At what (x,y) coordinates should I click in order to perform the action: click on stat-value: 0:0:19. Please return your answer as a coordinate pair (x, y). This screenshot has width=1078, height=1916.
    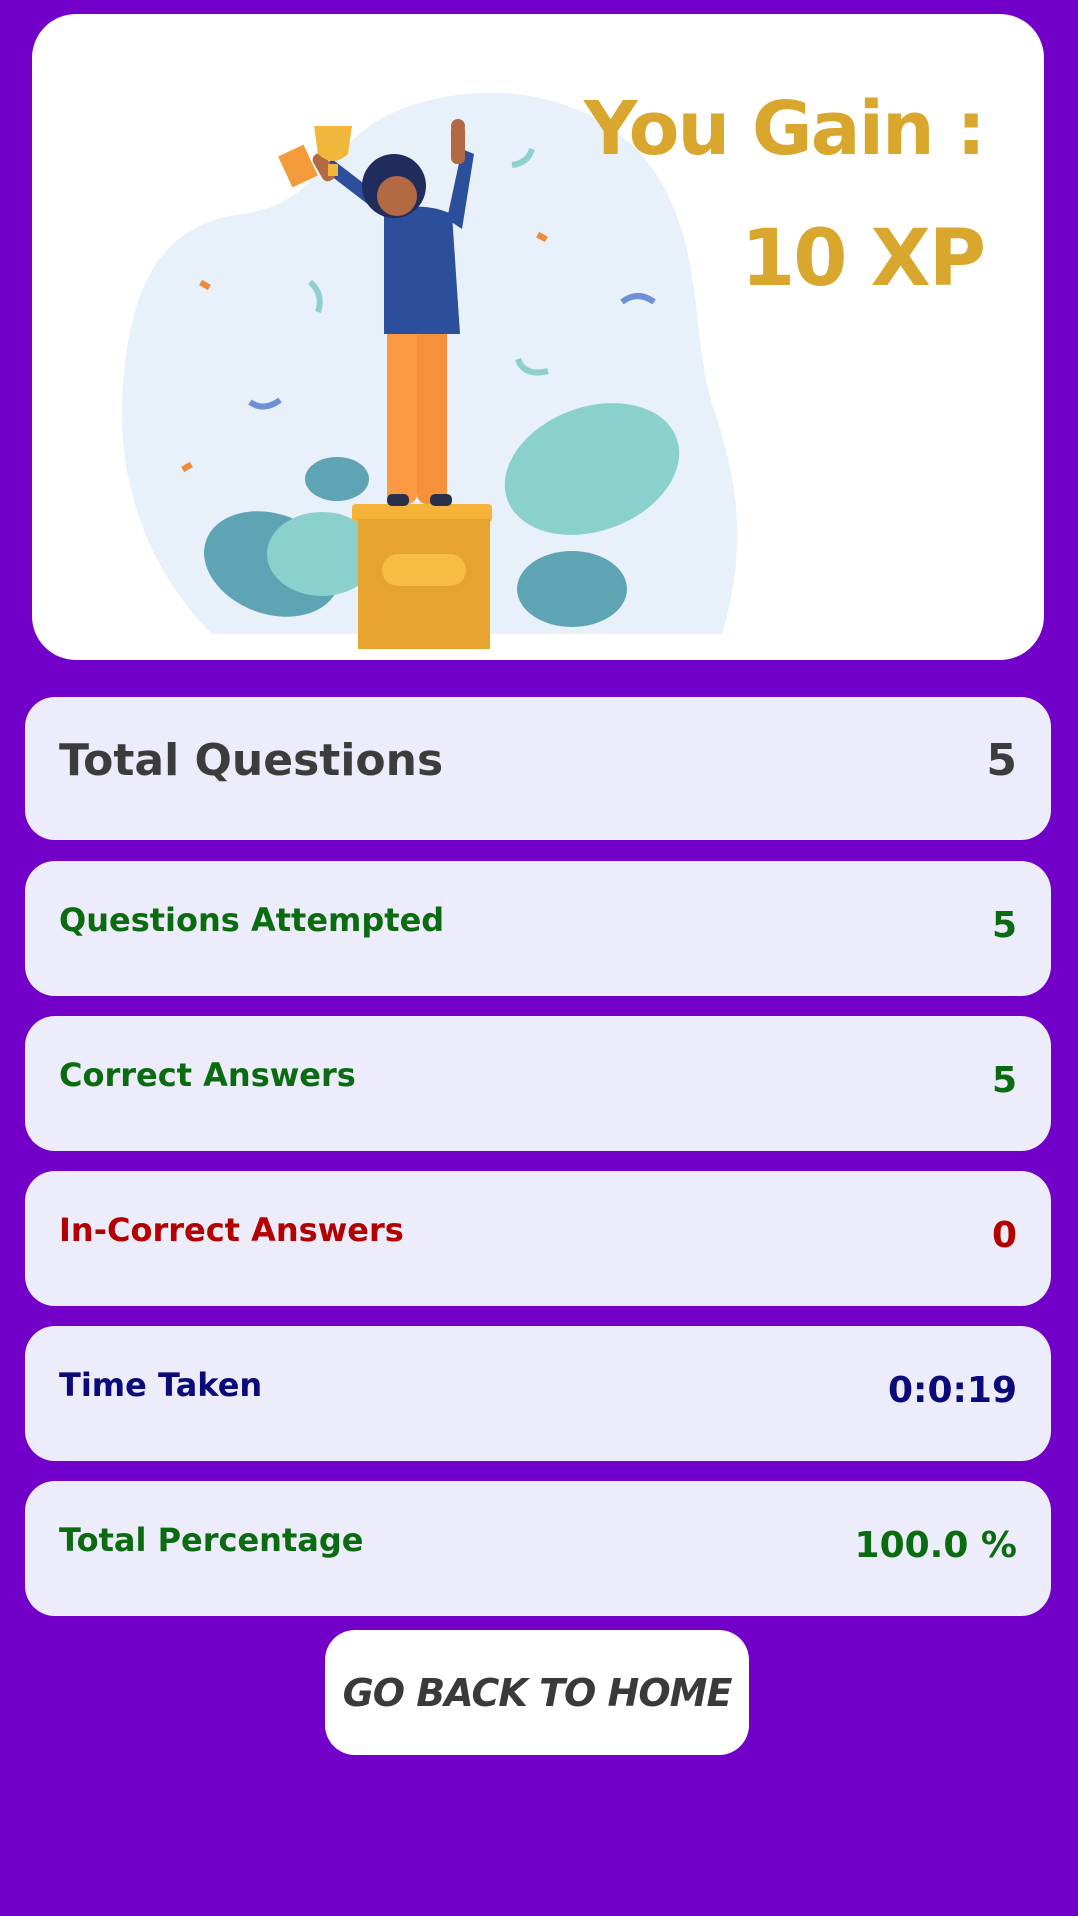
    Looking at the image, I should click on (952, 1390).